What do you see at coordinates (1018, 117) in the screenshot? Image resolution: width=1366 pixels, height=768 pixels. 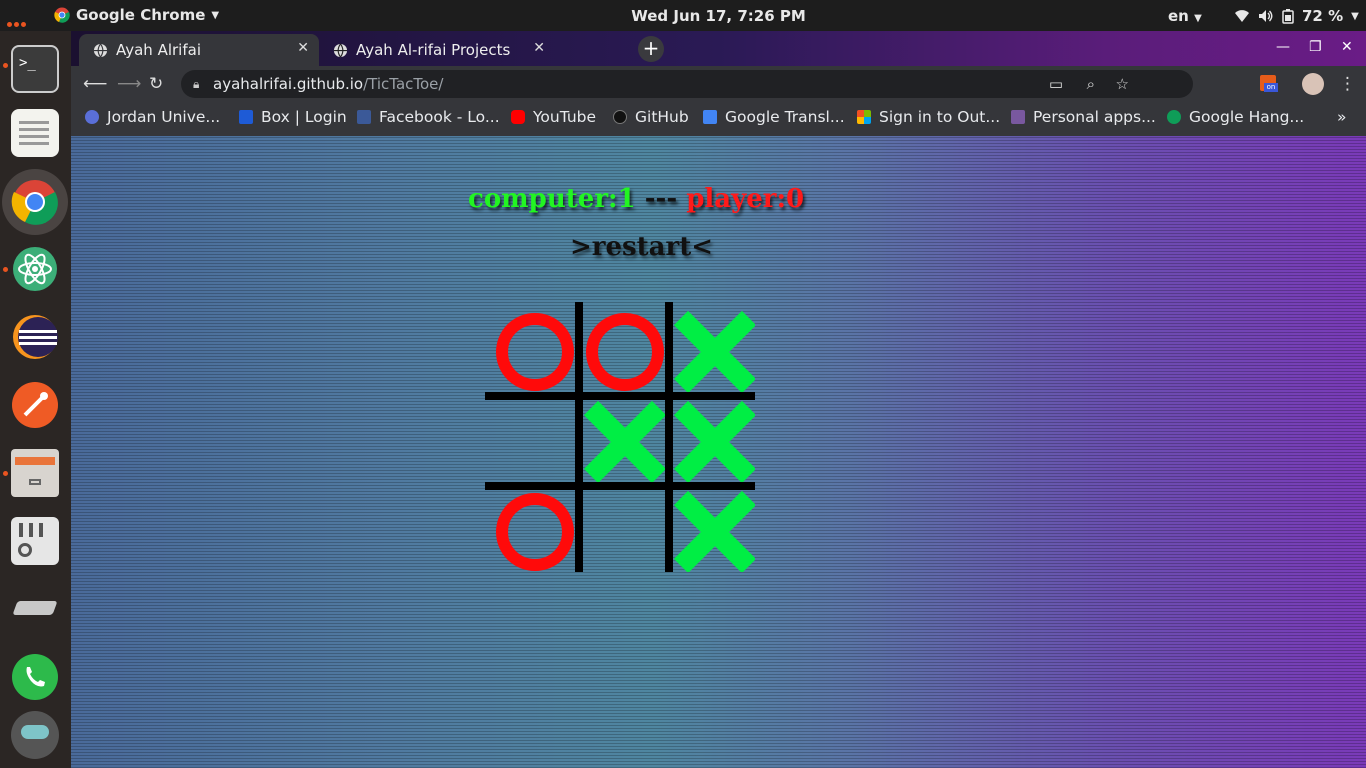 I see `heroku-icon` at bounding box center [1018, 117].